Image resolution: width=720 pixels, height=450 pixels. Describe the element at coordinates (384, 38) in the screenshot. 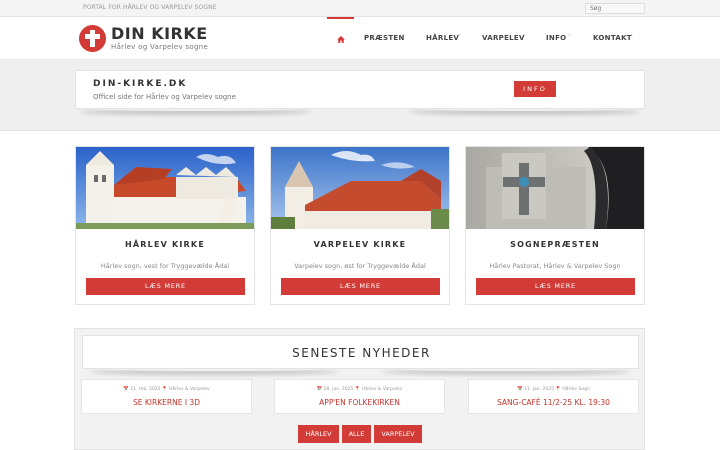

I see `nav-item-label: PRÆSTEN` at that location.